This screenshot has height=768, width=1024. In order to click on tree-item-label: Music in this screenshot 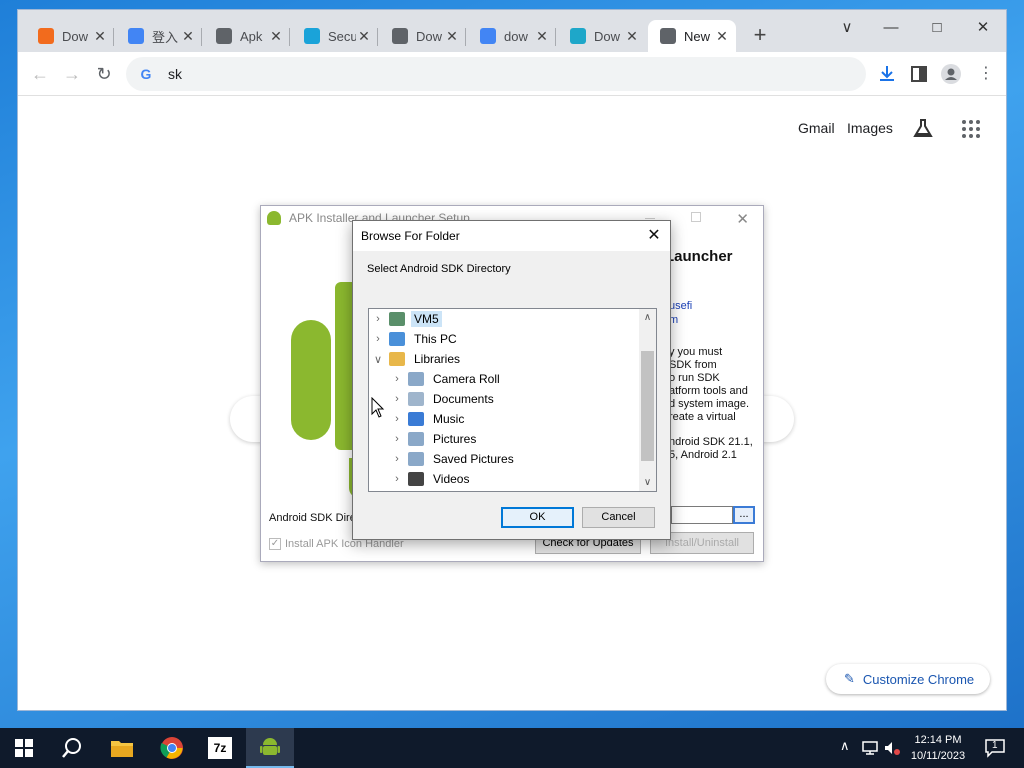, I will do `click(449, 419)`.